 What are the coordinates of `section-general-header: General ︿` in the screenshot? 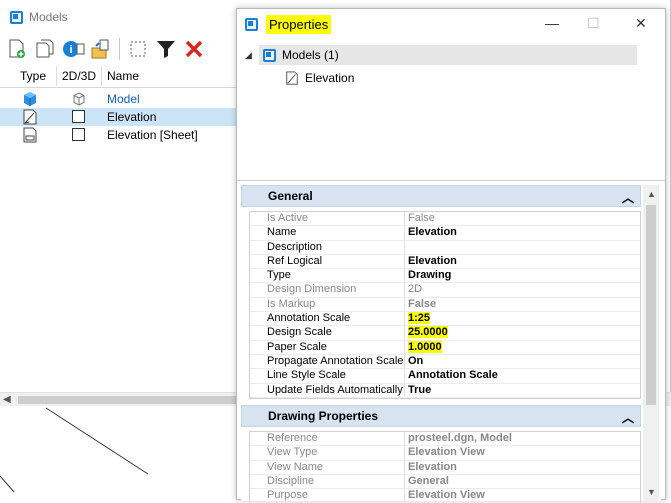 It's located at (441, 196).